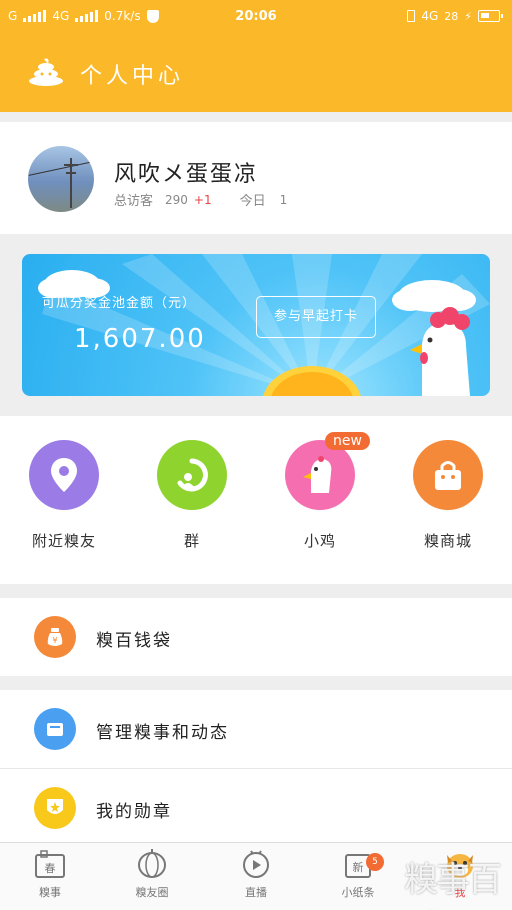 The image size is (512, 910). Describe the element at coordinates (448, 475) in the screenshot. I see `shopping-bag-icon` at that location.